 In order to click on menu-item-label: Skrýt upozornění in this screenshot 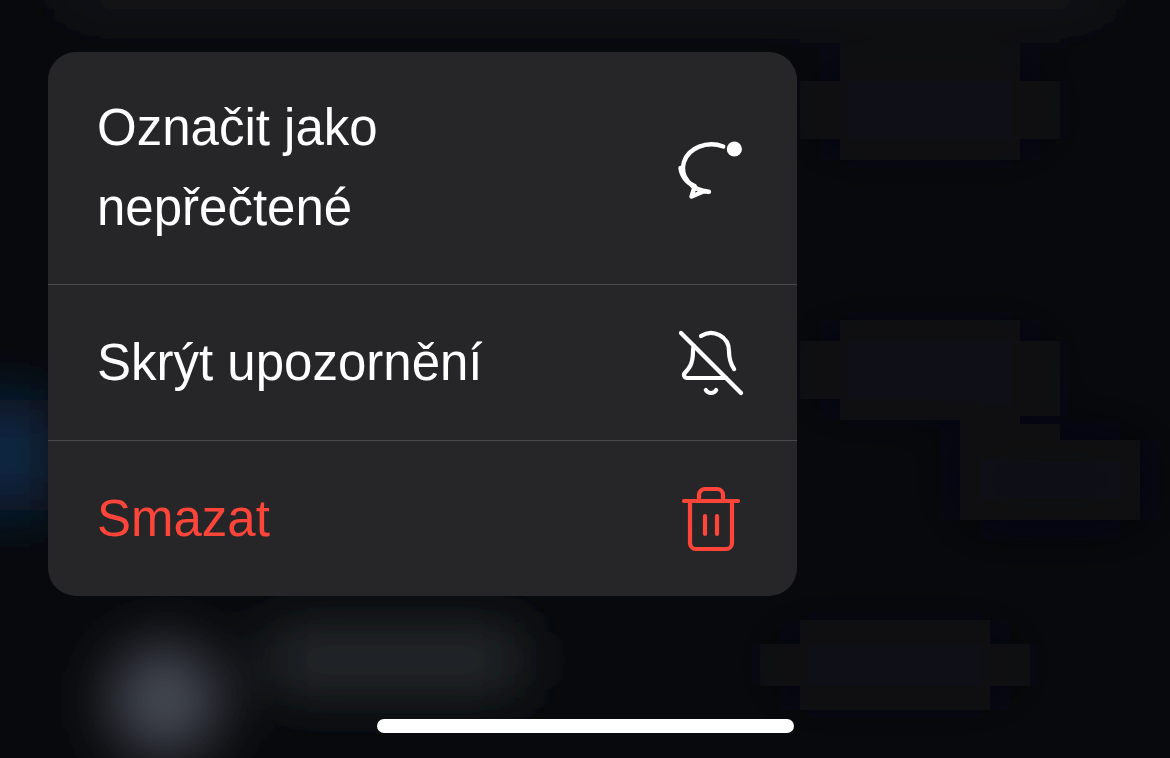, I will do `click(290, 362)`.